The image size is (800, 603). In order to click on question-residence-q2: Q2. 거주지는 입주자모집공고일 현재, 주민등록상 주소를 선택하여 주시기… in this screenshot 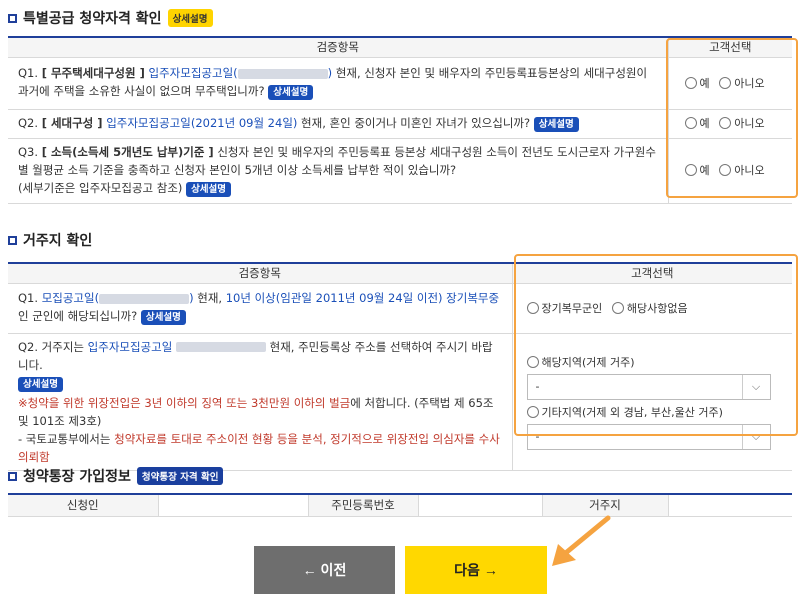, I will do `click(260, 402)`.